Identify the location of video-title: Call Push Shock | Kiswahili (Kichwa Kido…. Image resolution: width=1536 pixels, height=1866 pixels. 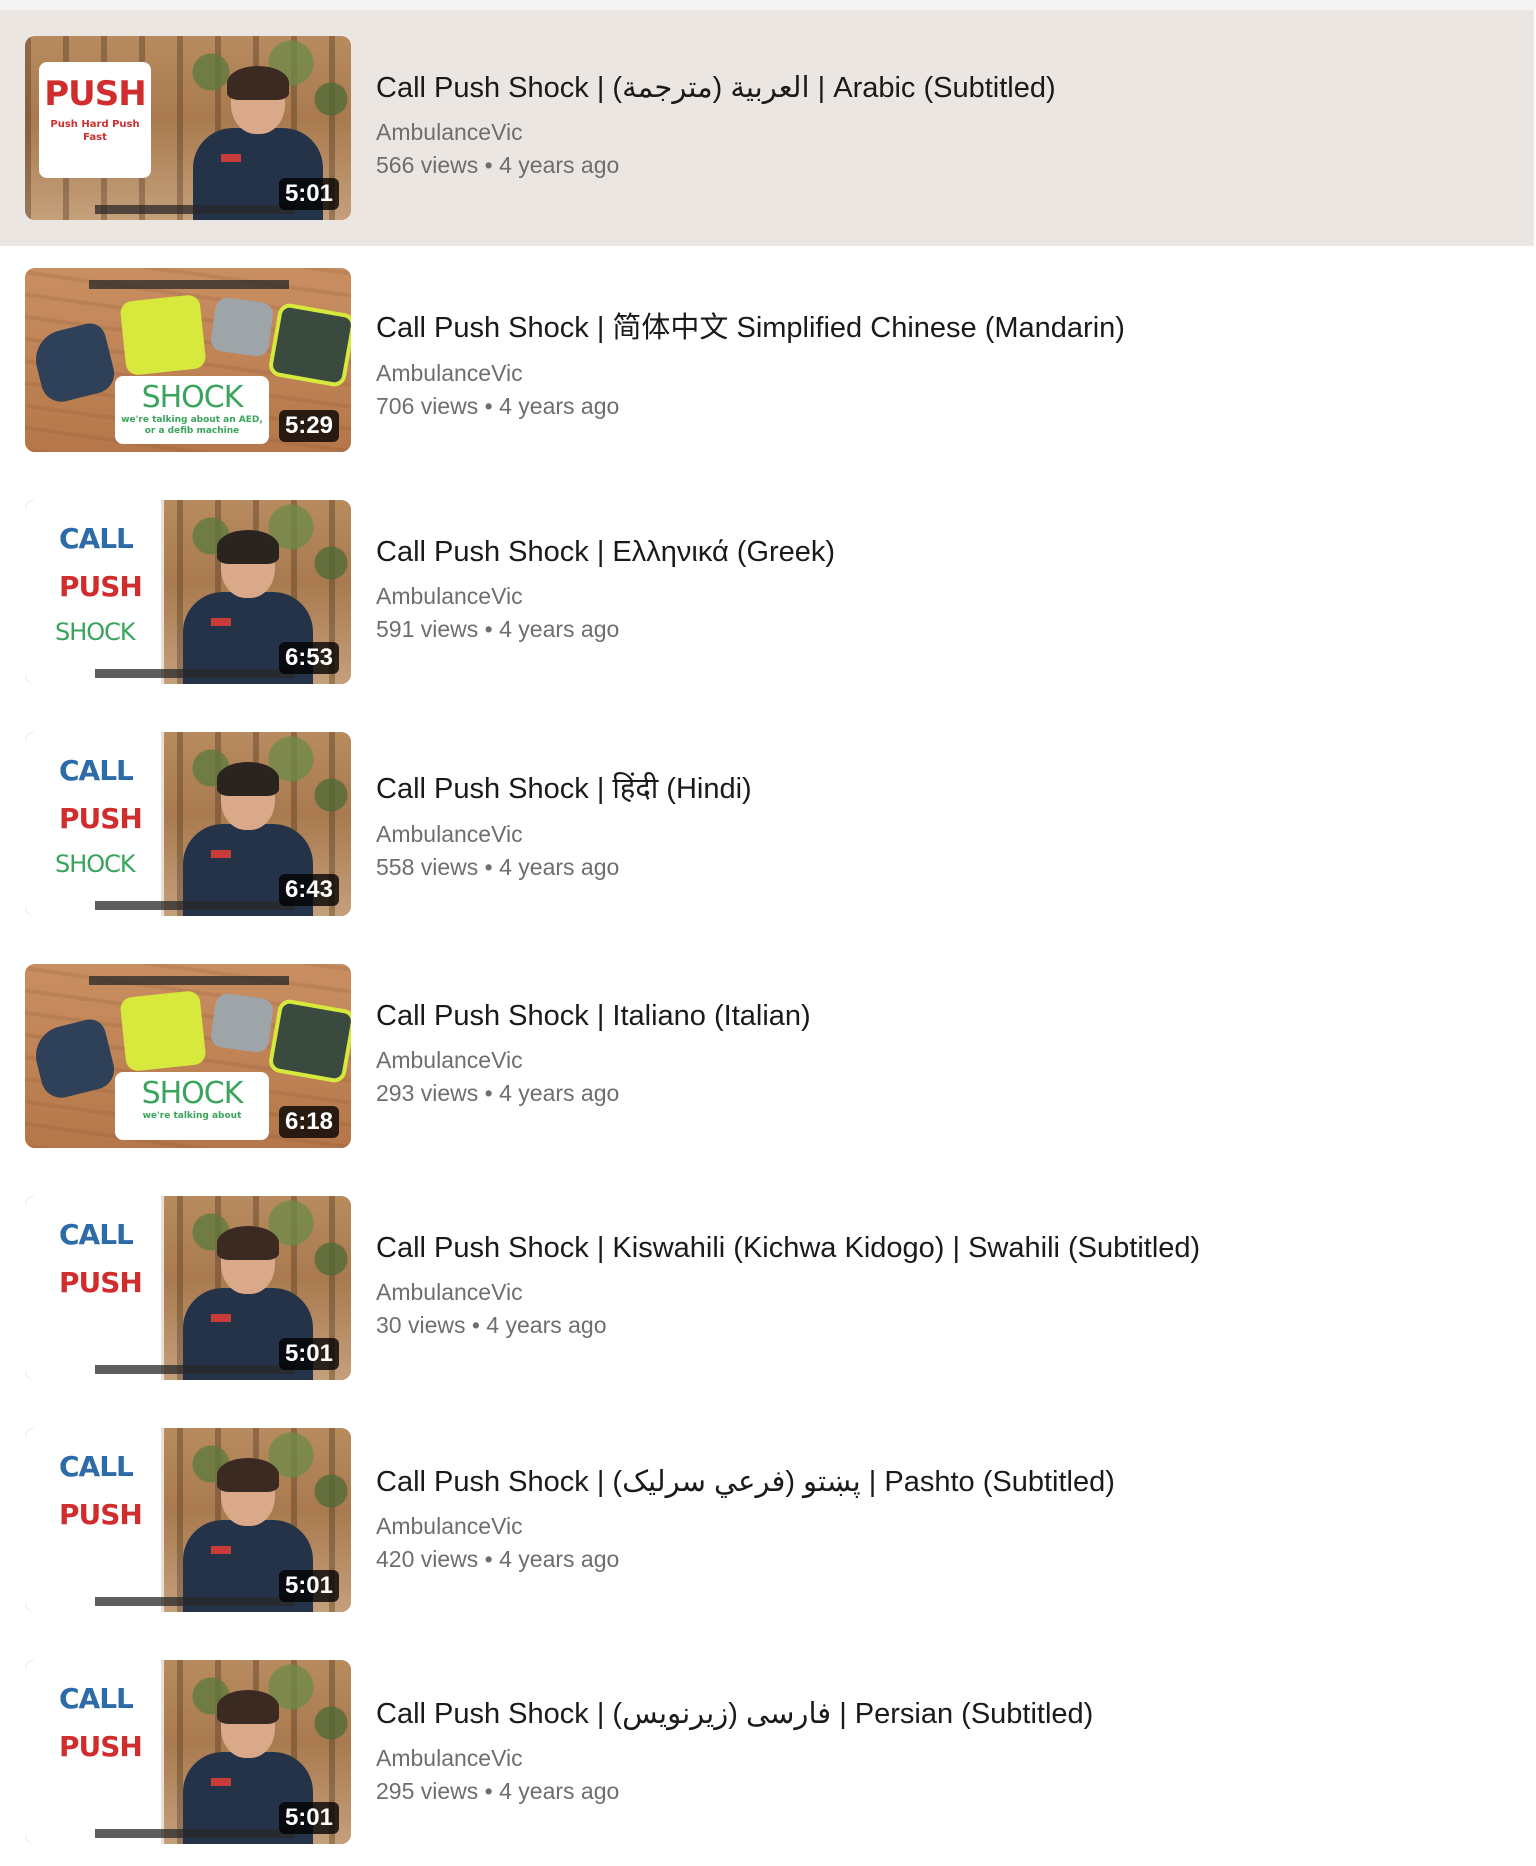
(788, 1248).